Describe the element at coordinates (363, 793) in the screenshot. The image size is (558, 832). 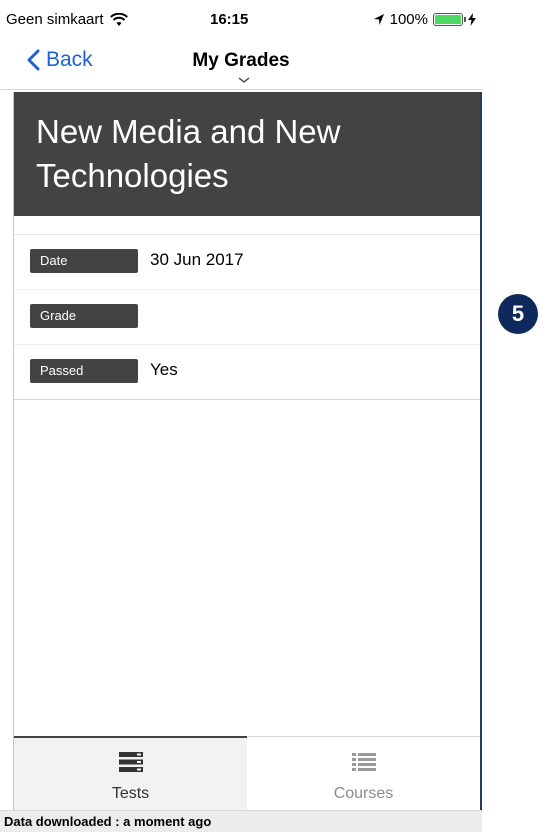
I see `tab-label: Courses` at that location.